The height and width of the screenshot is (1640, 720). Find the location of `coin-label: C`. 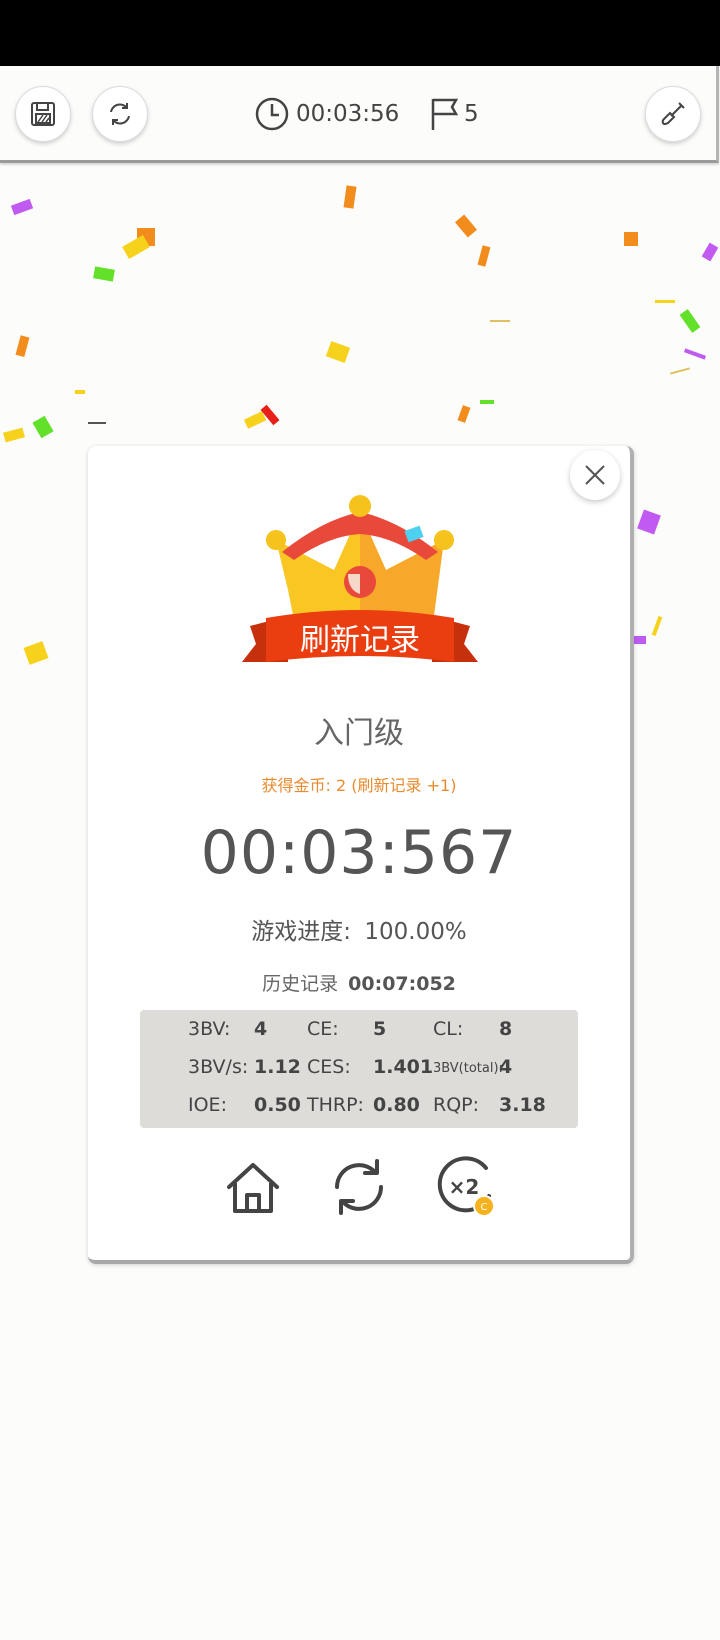

coin-label: C is located at coordinates (484, 1207).